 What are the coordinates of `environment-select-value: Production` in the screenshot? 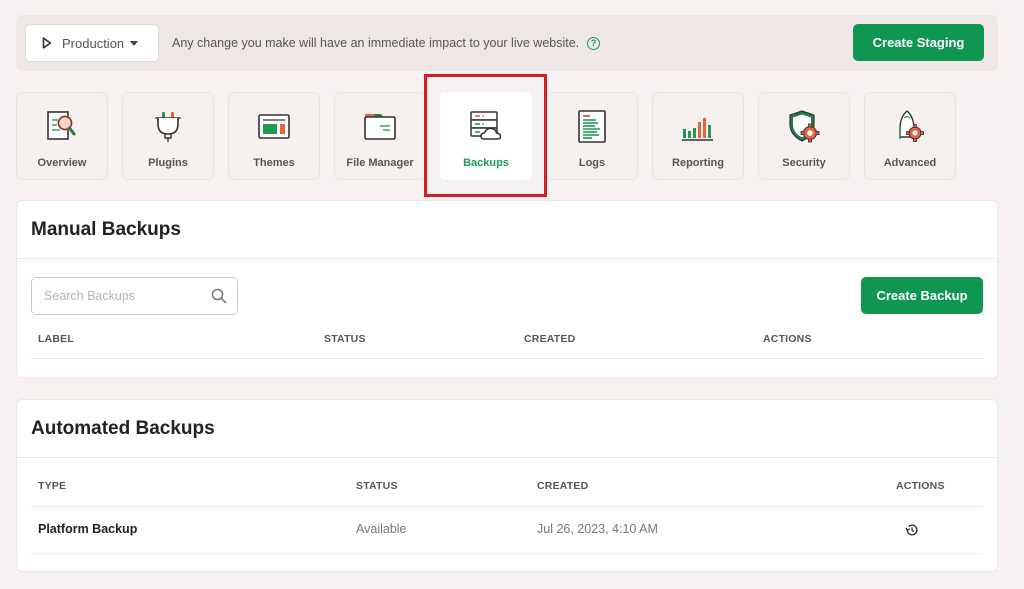 It's located at (93, 43).